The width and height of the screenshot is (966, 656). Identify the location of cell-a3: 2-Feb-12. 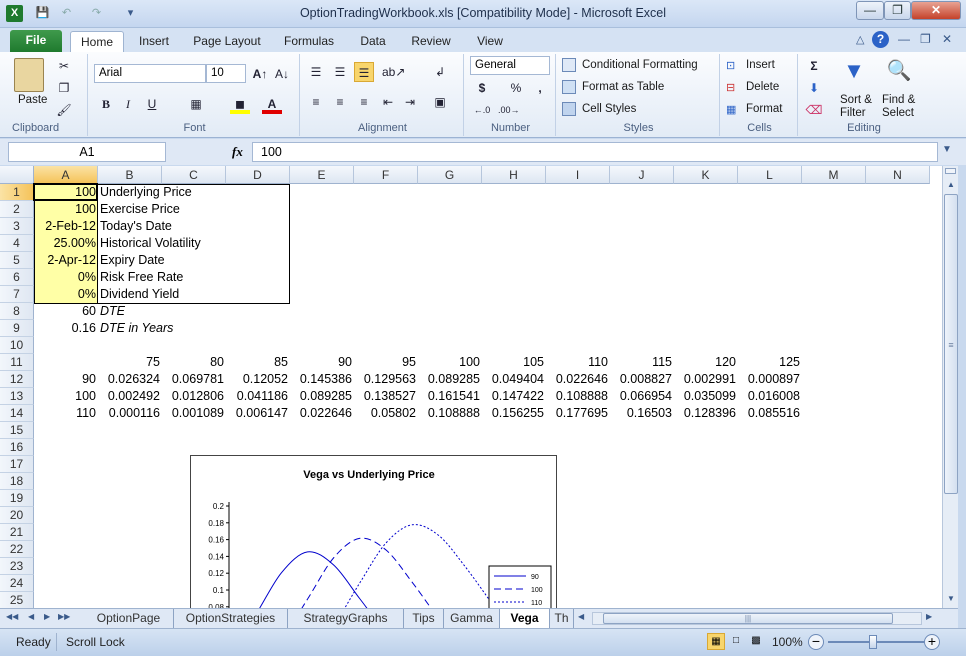
(66, 226).